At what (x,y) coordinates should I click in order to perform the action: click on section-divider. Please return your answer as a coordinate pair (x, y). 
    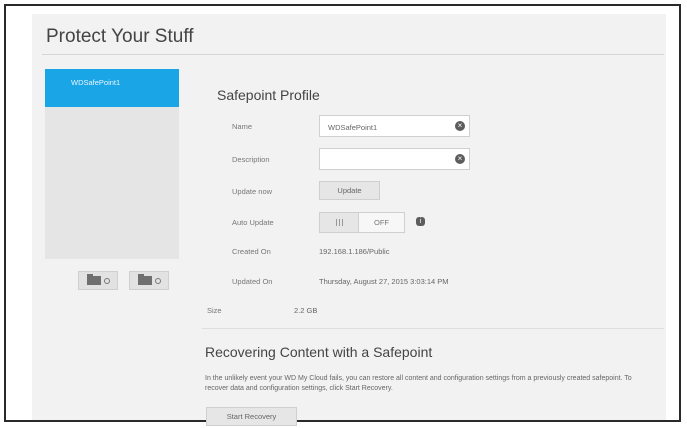
    Looking at the image, I should click on (433, 328).